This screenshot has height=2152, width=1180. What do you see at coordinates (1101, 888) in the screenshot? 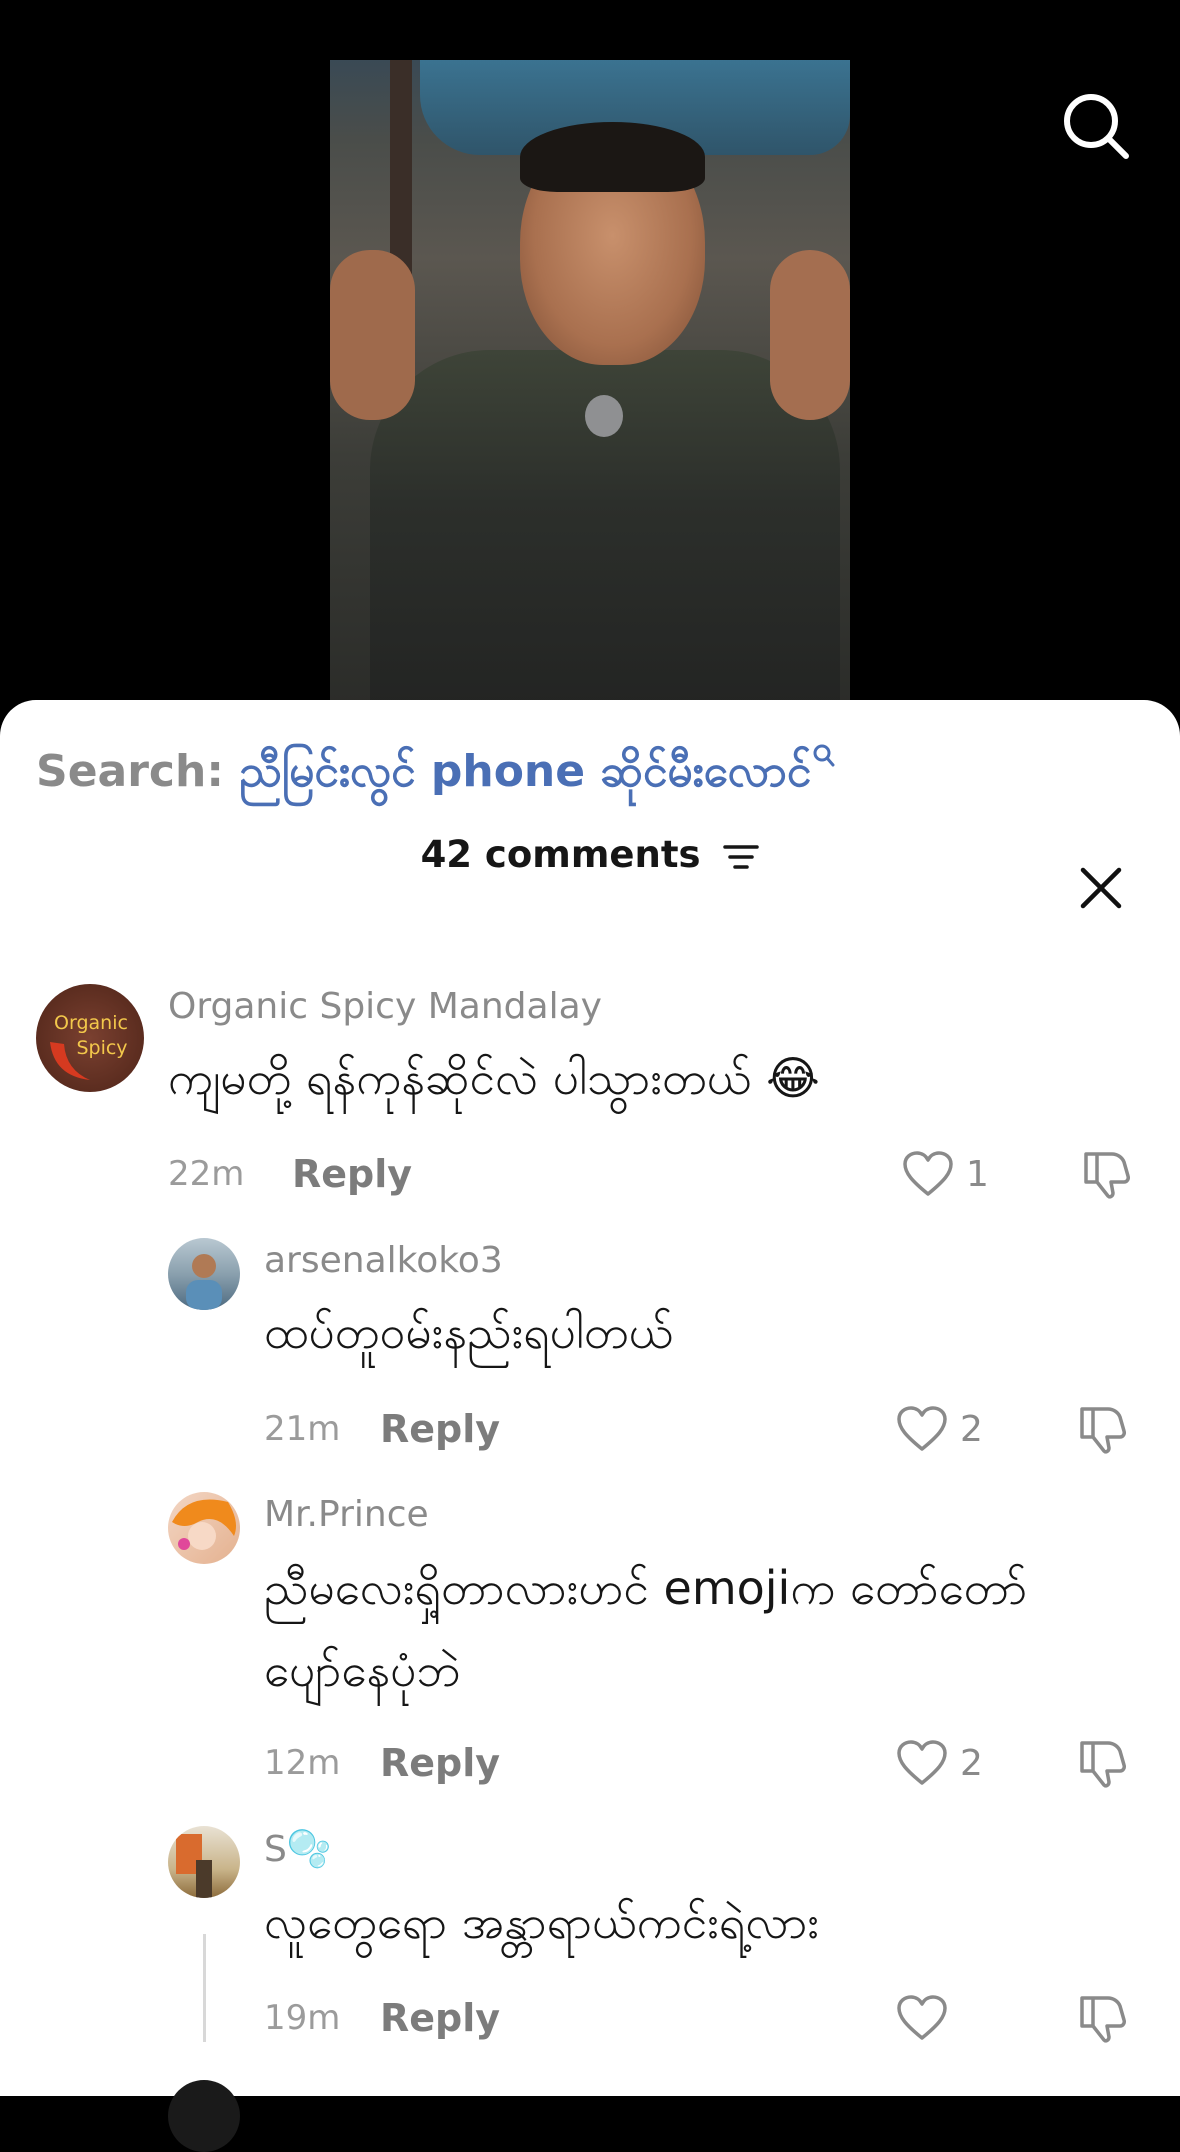
I see `close-icon` at bounding box center [1101, 888].